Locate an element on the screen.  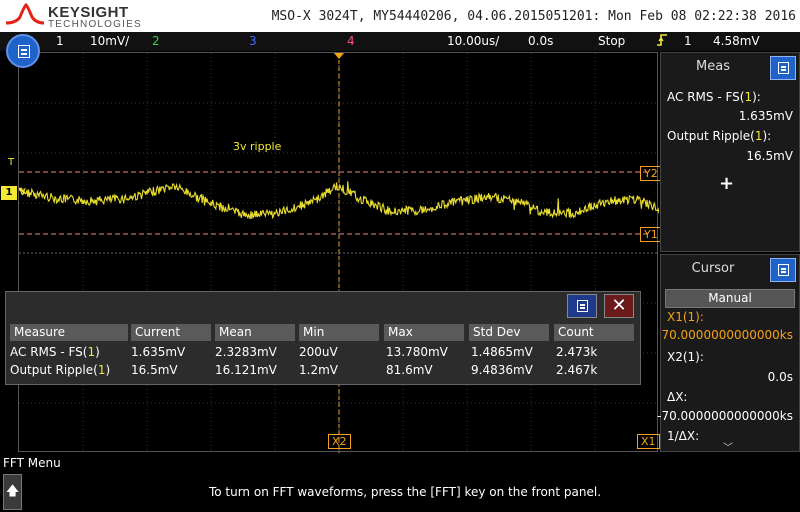
row-2-mean: 16.121mV is located at coordinates (246, 370).